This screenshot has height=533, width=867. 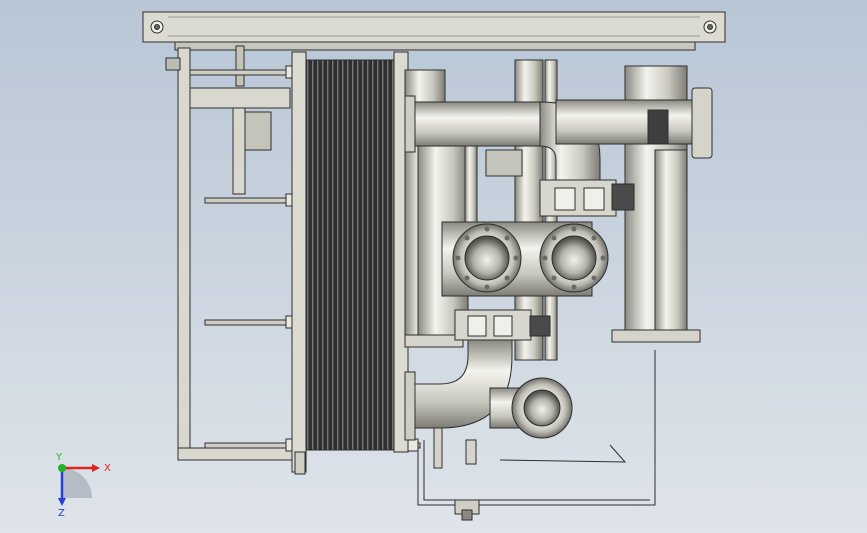 I want to click on port-flanges, so click(x=525, y=259).